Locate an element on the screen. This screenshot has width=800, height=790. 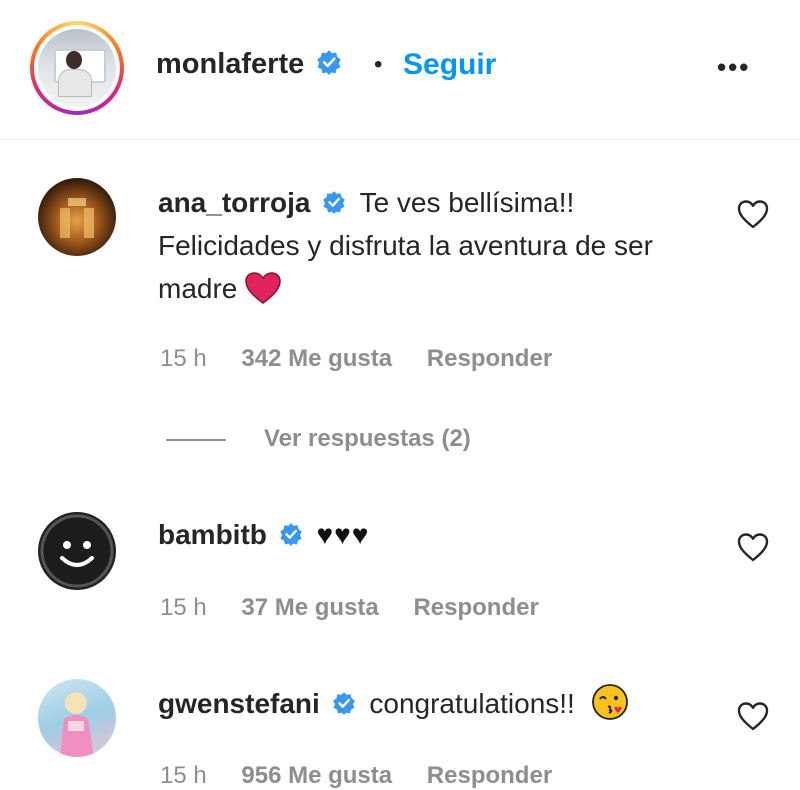
comment-likes: 37 Me gusta is located at coordinates (309, 607).